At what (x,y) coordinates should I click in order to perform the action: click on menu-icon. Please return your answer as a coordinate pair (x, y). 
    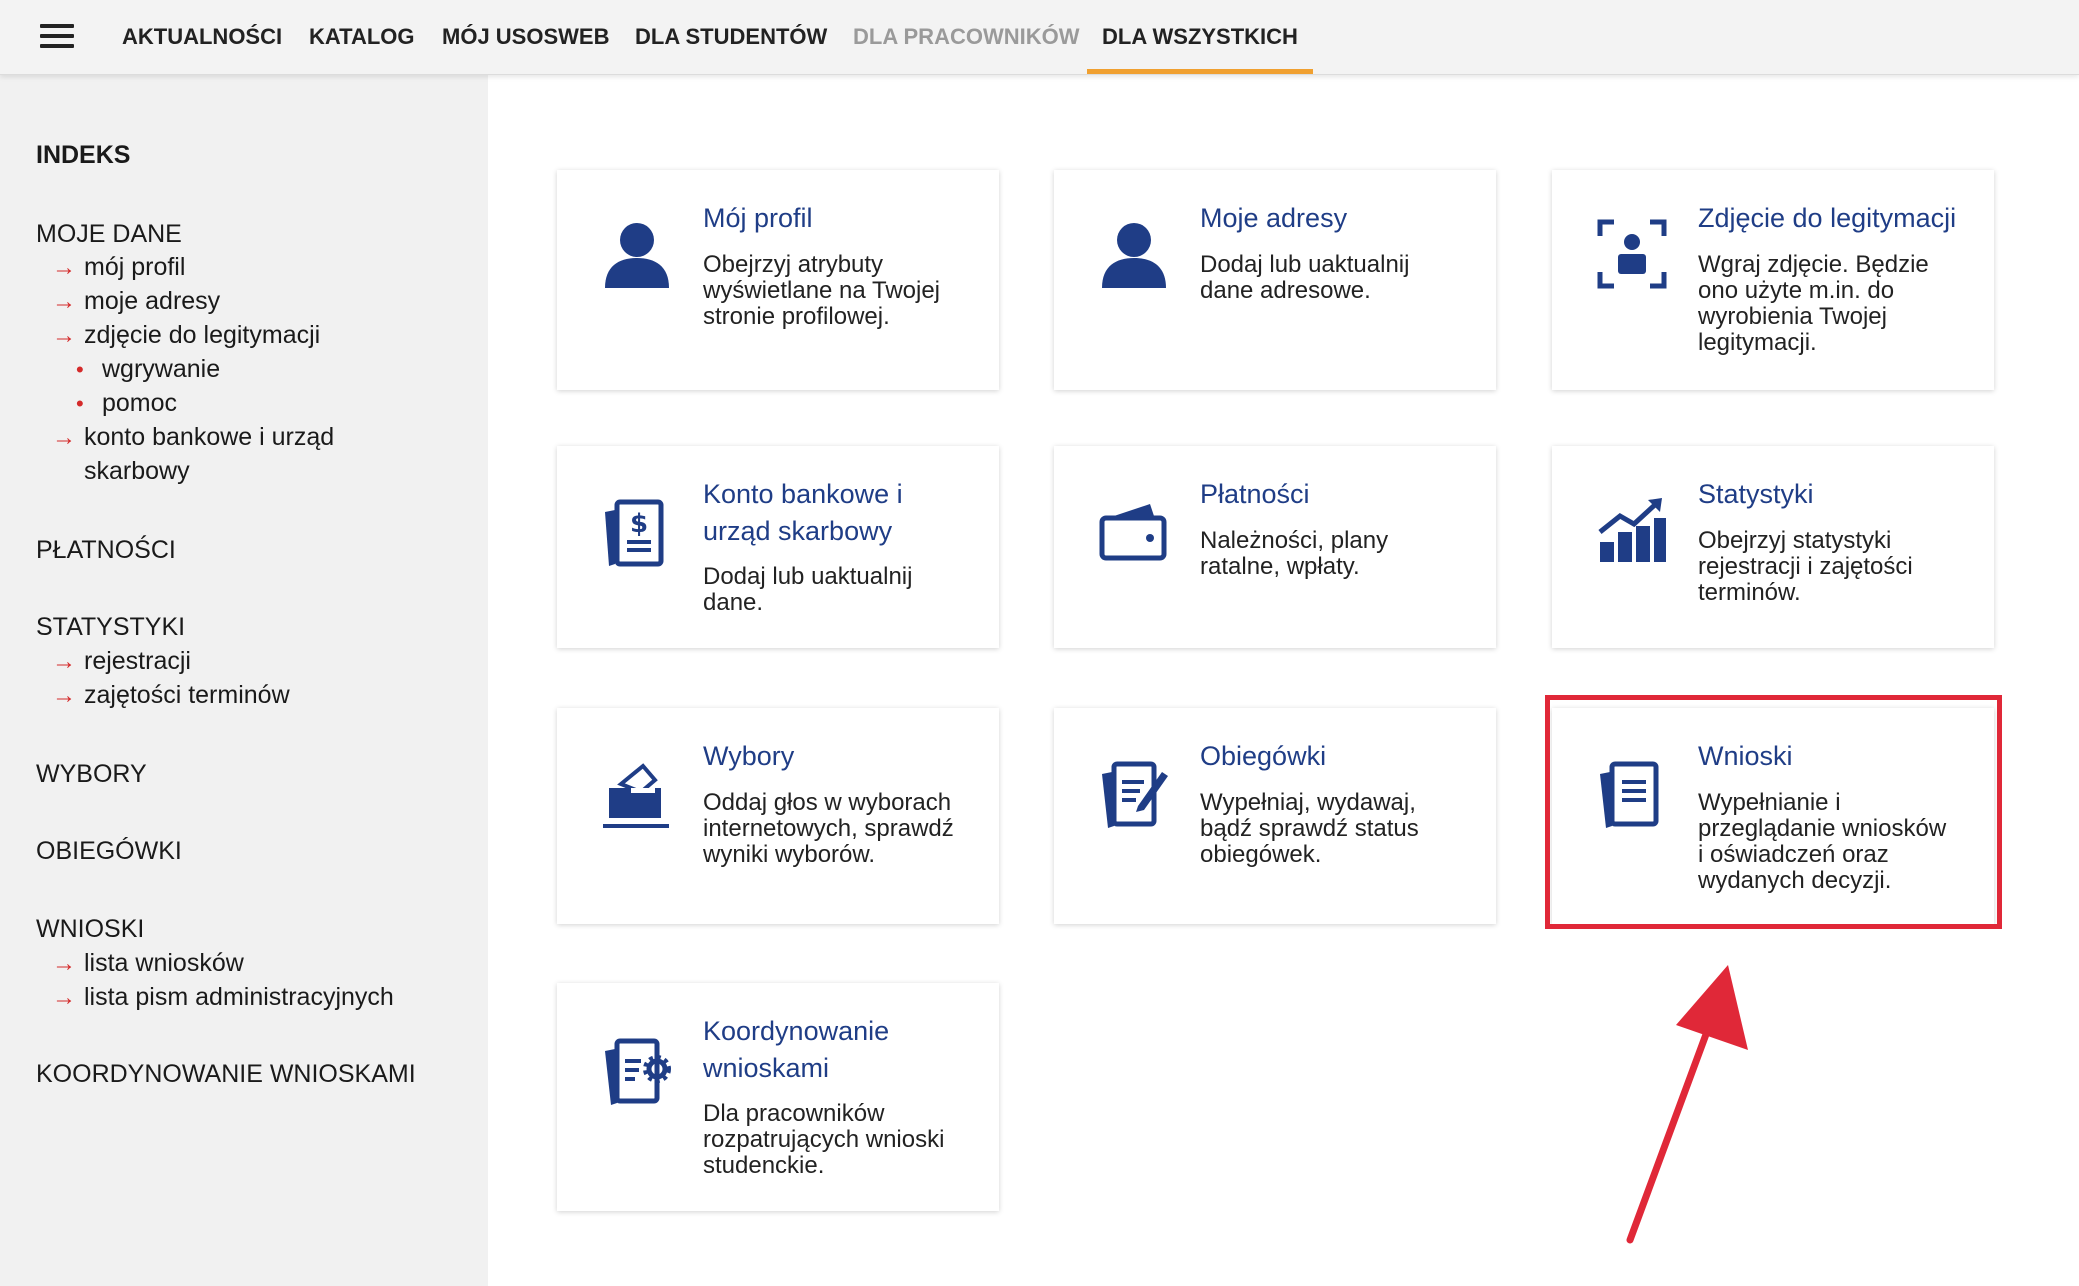
    Looking at the image, I should click on (57, 36).